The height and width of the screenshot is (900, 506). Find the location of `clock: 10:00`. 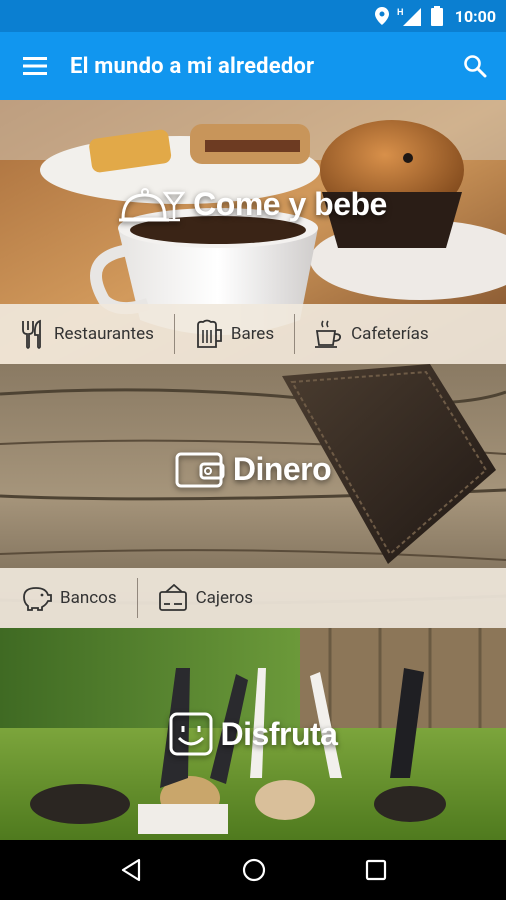

clock: 10:00 is located at coordinates (475, 16).